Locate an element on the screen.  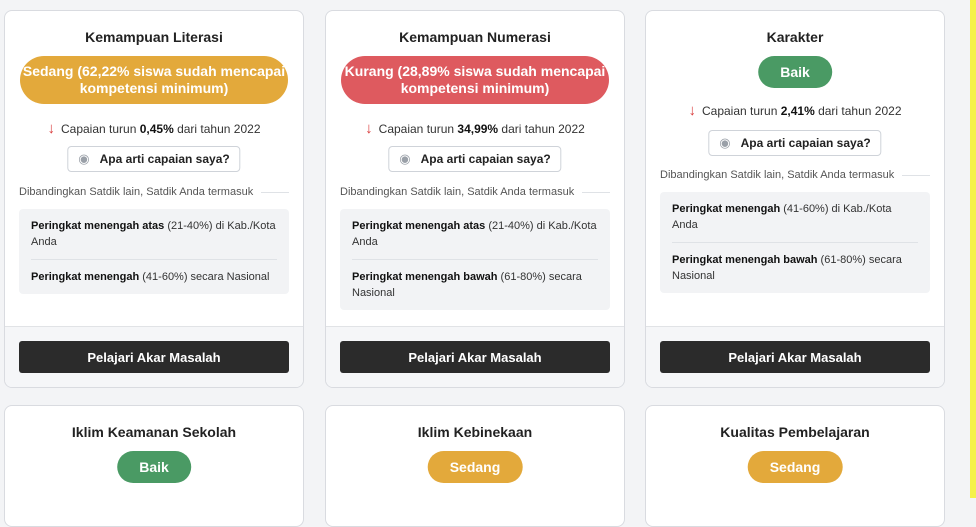
card-title: Kemampuan Literasi is located at coordinates (154, 37).